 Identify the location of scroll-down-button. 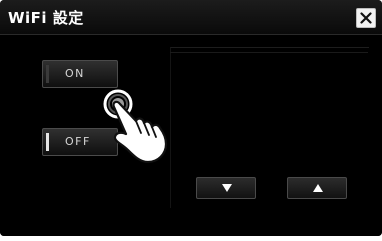
(226, 188).